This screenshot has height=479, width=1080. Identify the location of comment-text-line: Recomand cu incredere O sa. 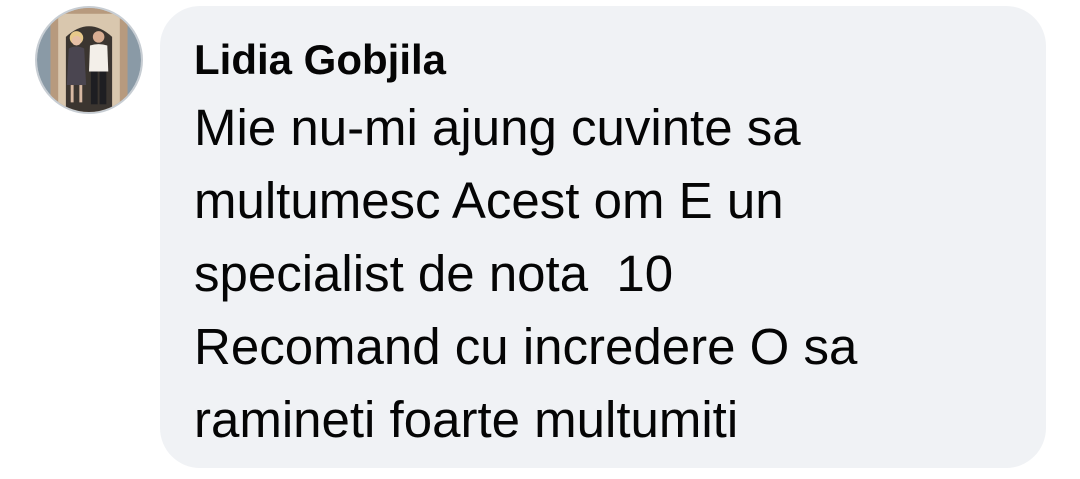
(526, 346).